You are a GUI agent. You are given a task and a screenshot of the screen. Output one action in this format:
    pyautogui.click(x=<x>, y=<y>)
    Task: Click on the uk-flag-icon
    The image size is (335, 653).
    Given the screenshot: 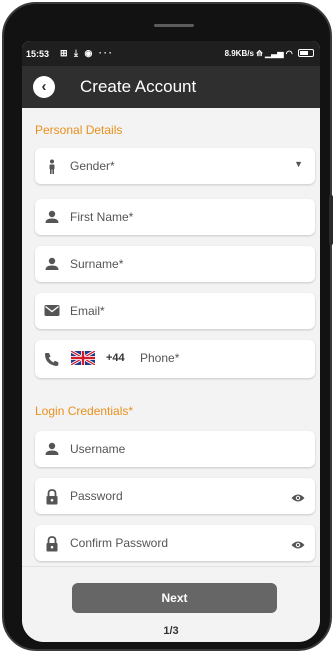 What is the action you would take?
    pyautogui.click(x=83, y=358)
    